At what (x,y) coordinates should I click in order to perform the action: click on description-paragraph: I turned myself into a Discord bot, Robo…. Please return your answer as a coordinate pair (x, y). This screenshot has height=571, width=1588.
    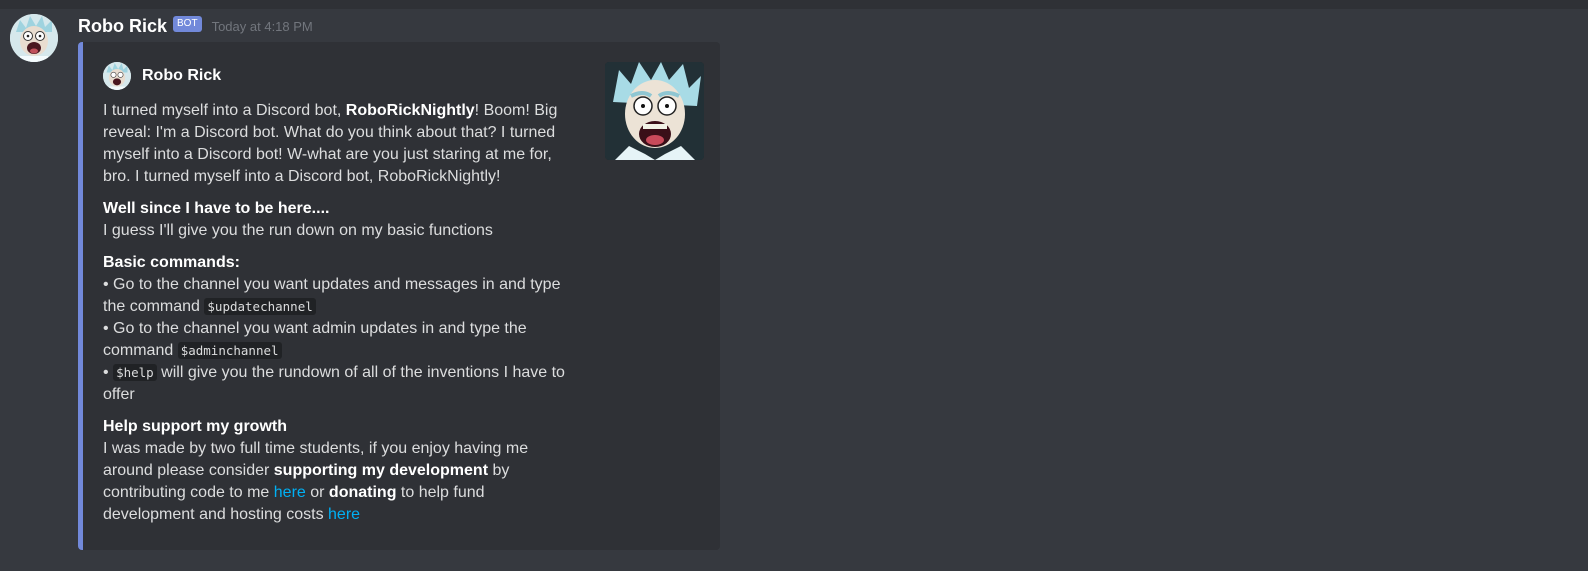
    Looking at the image, I should click on (330, 143).